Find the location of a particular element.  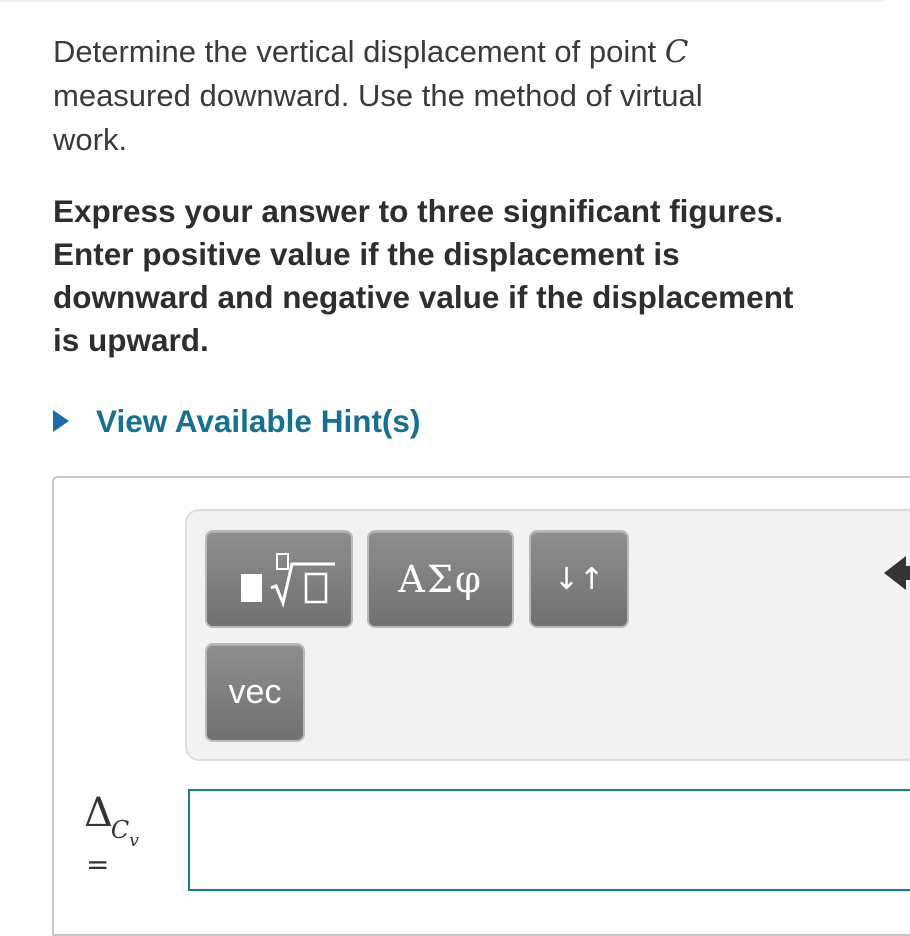

view-hints-label: View Available Hint(s) is located at coordinates (258, 421).